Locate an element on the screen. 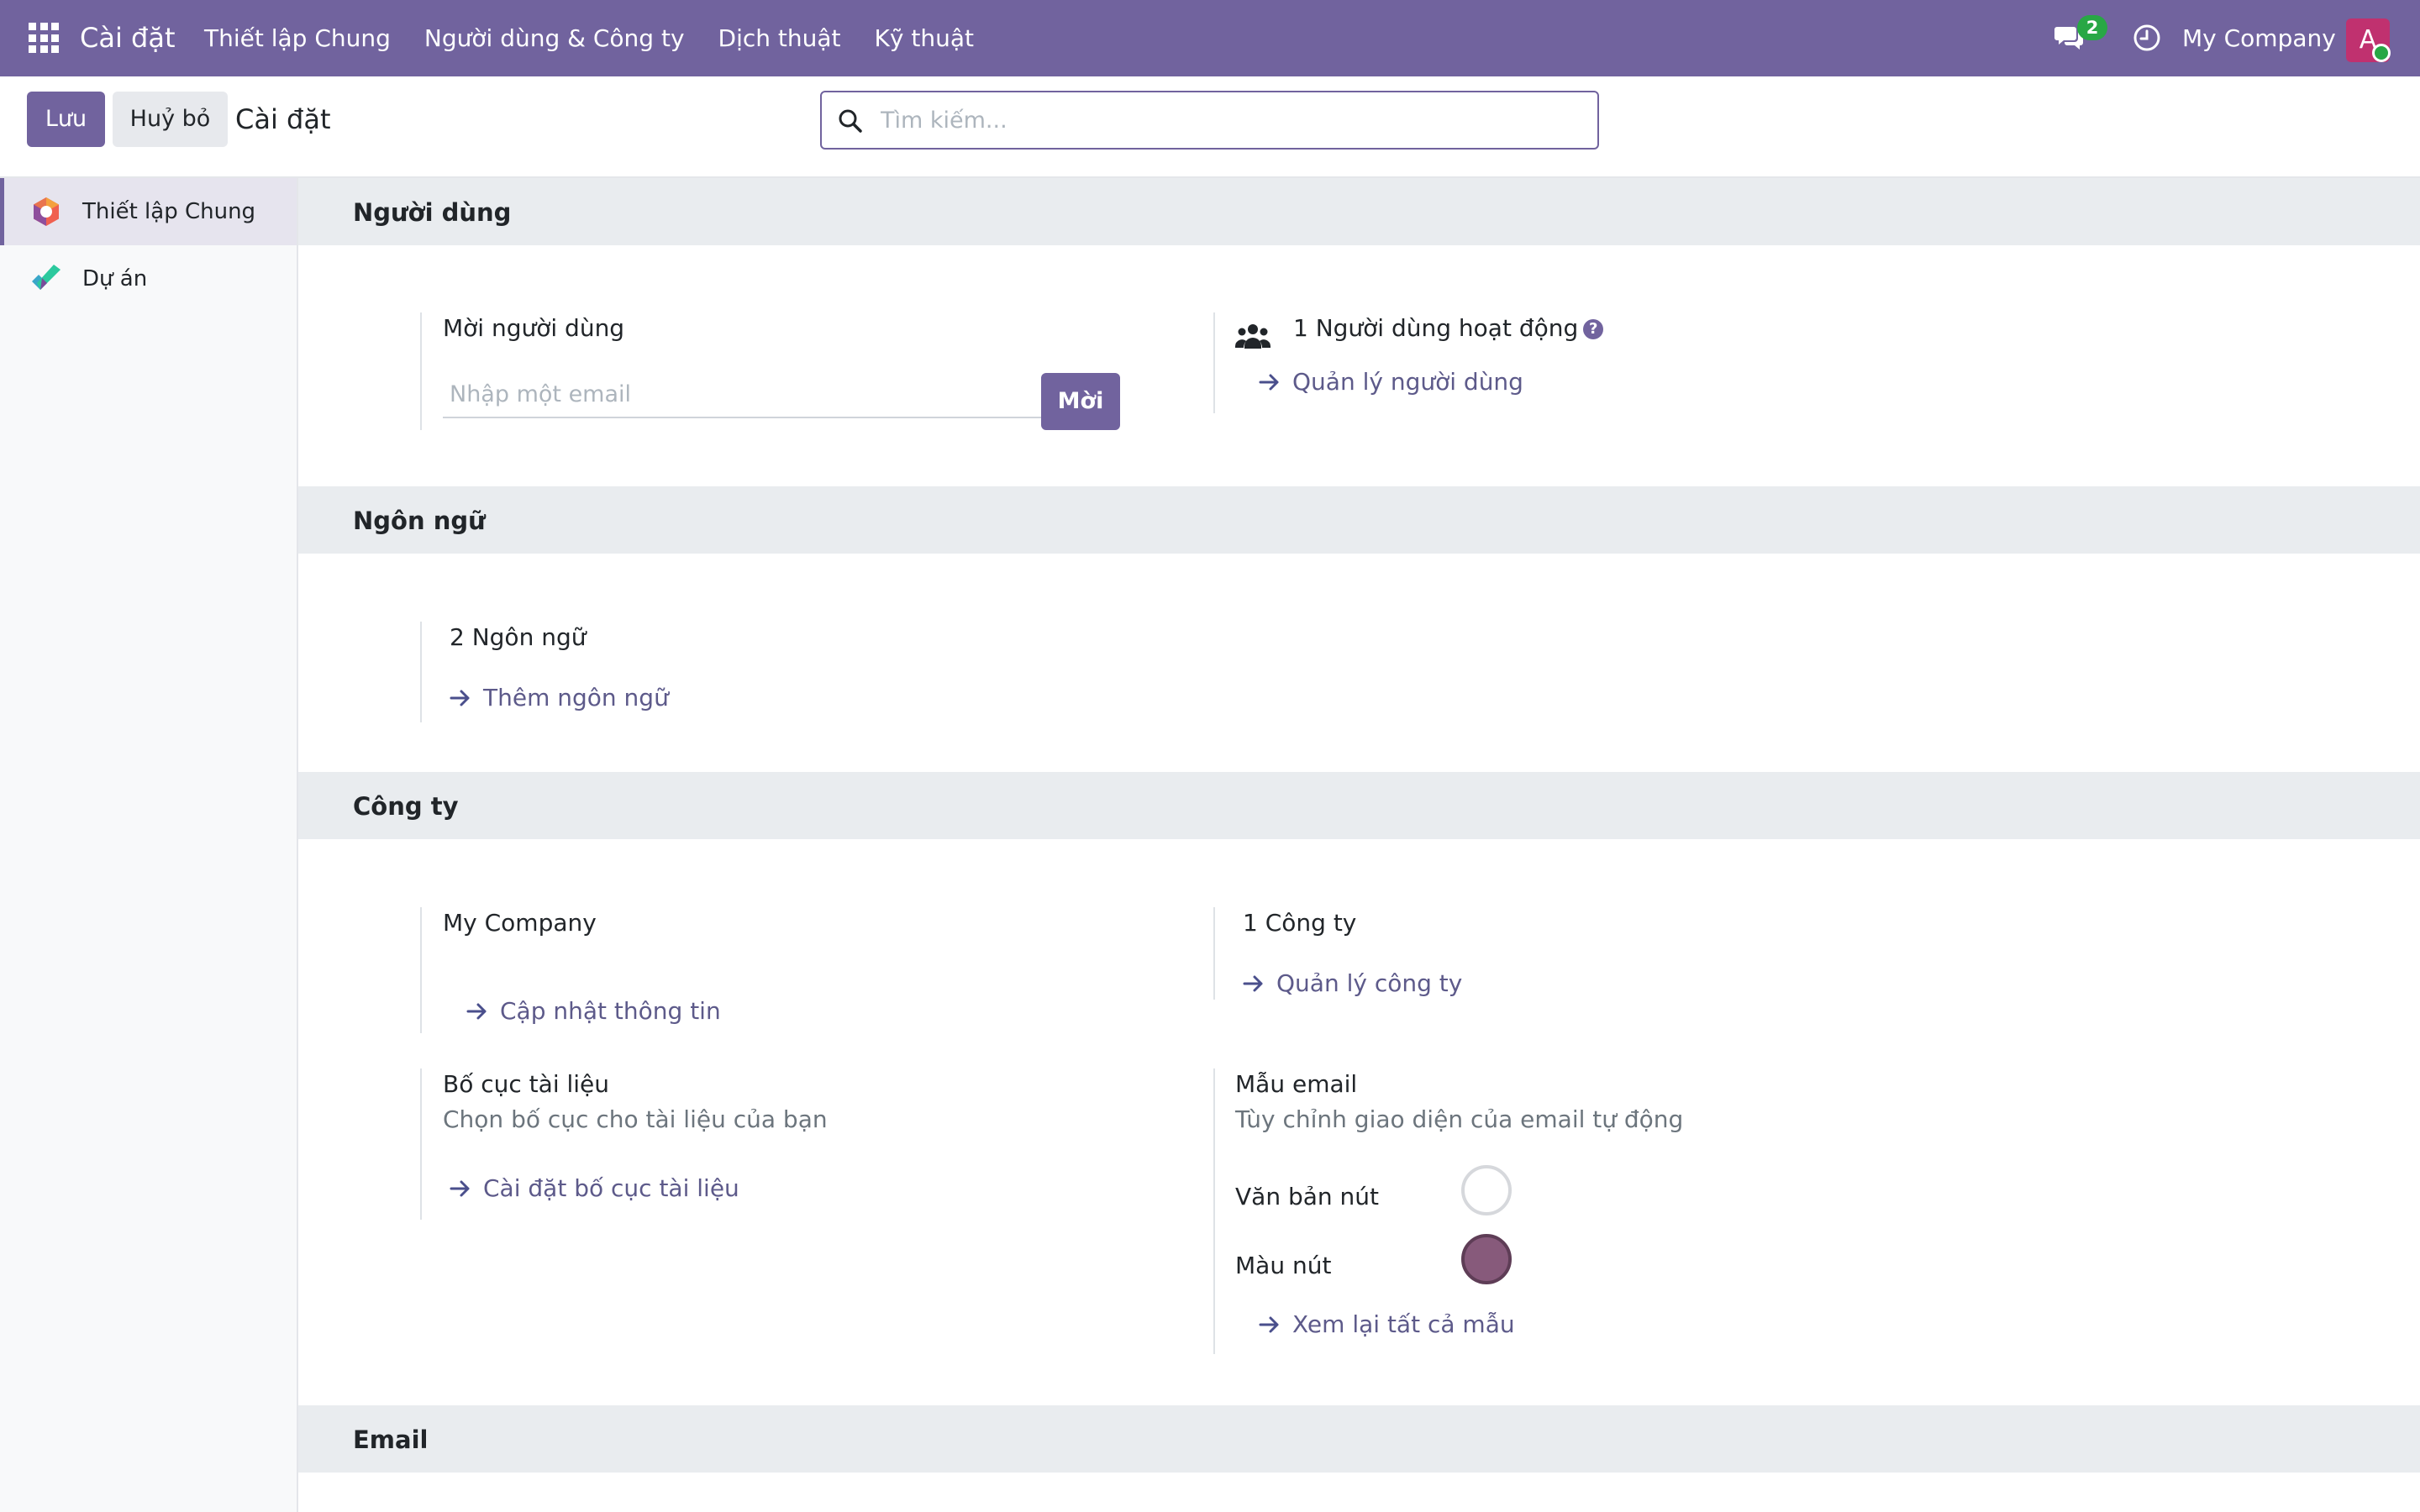 Image resolution: width=2420 pixels, height=1512 pixels. review-templates-label: Xem lại tất cả mẫu is located at coordinates (1404, 1324).